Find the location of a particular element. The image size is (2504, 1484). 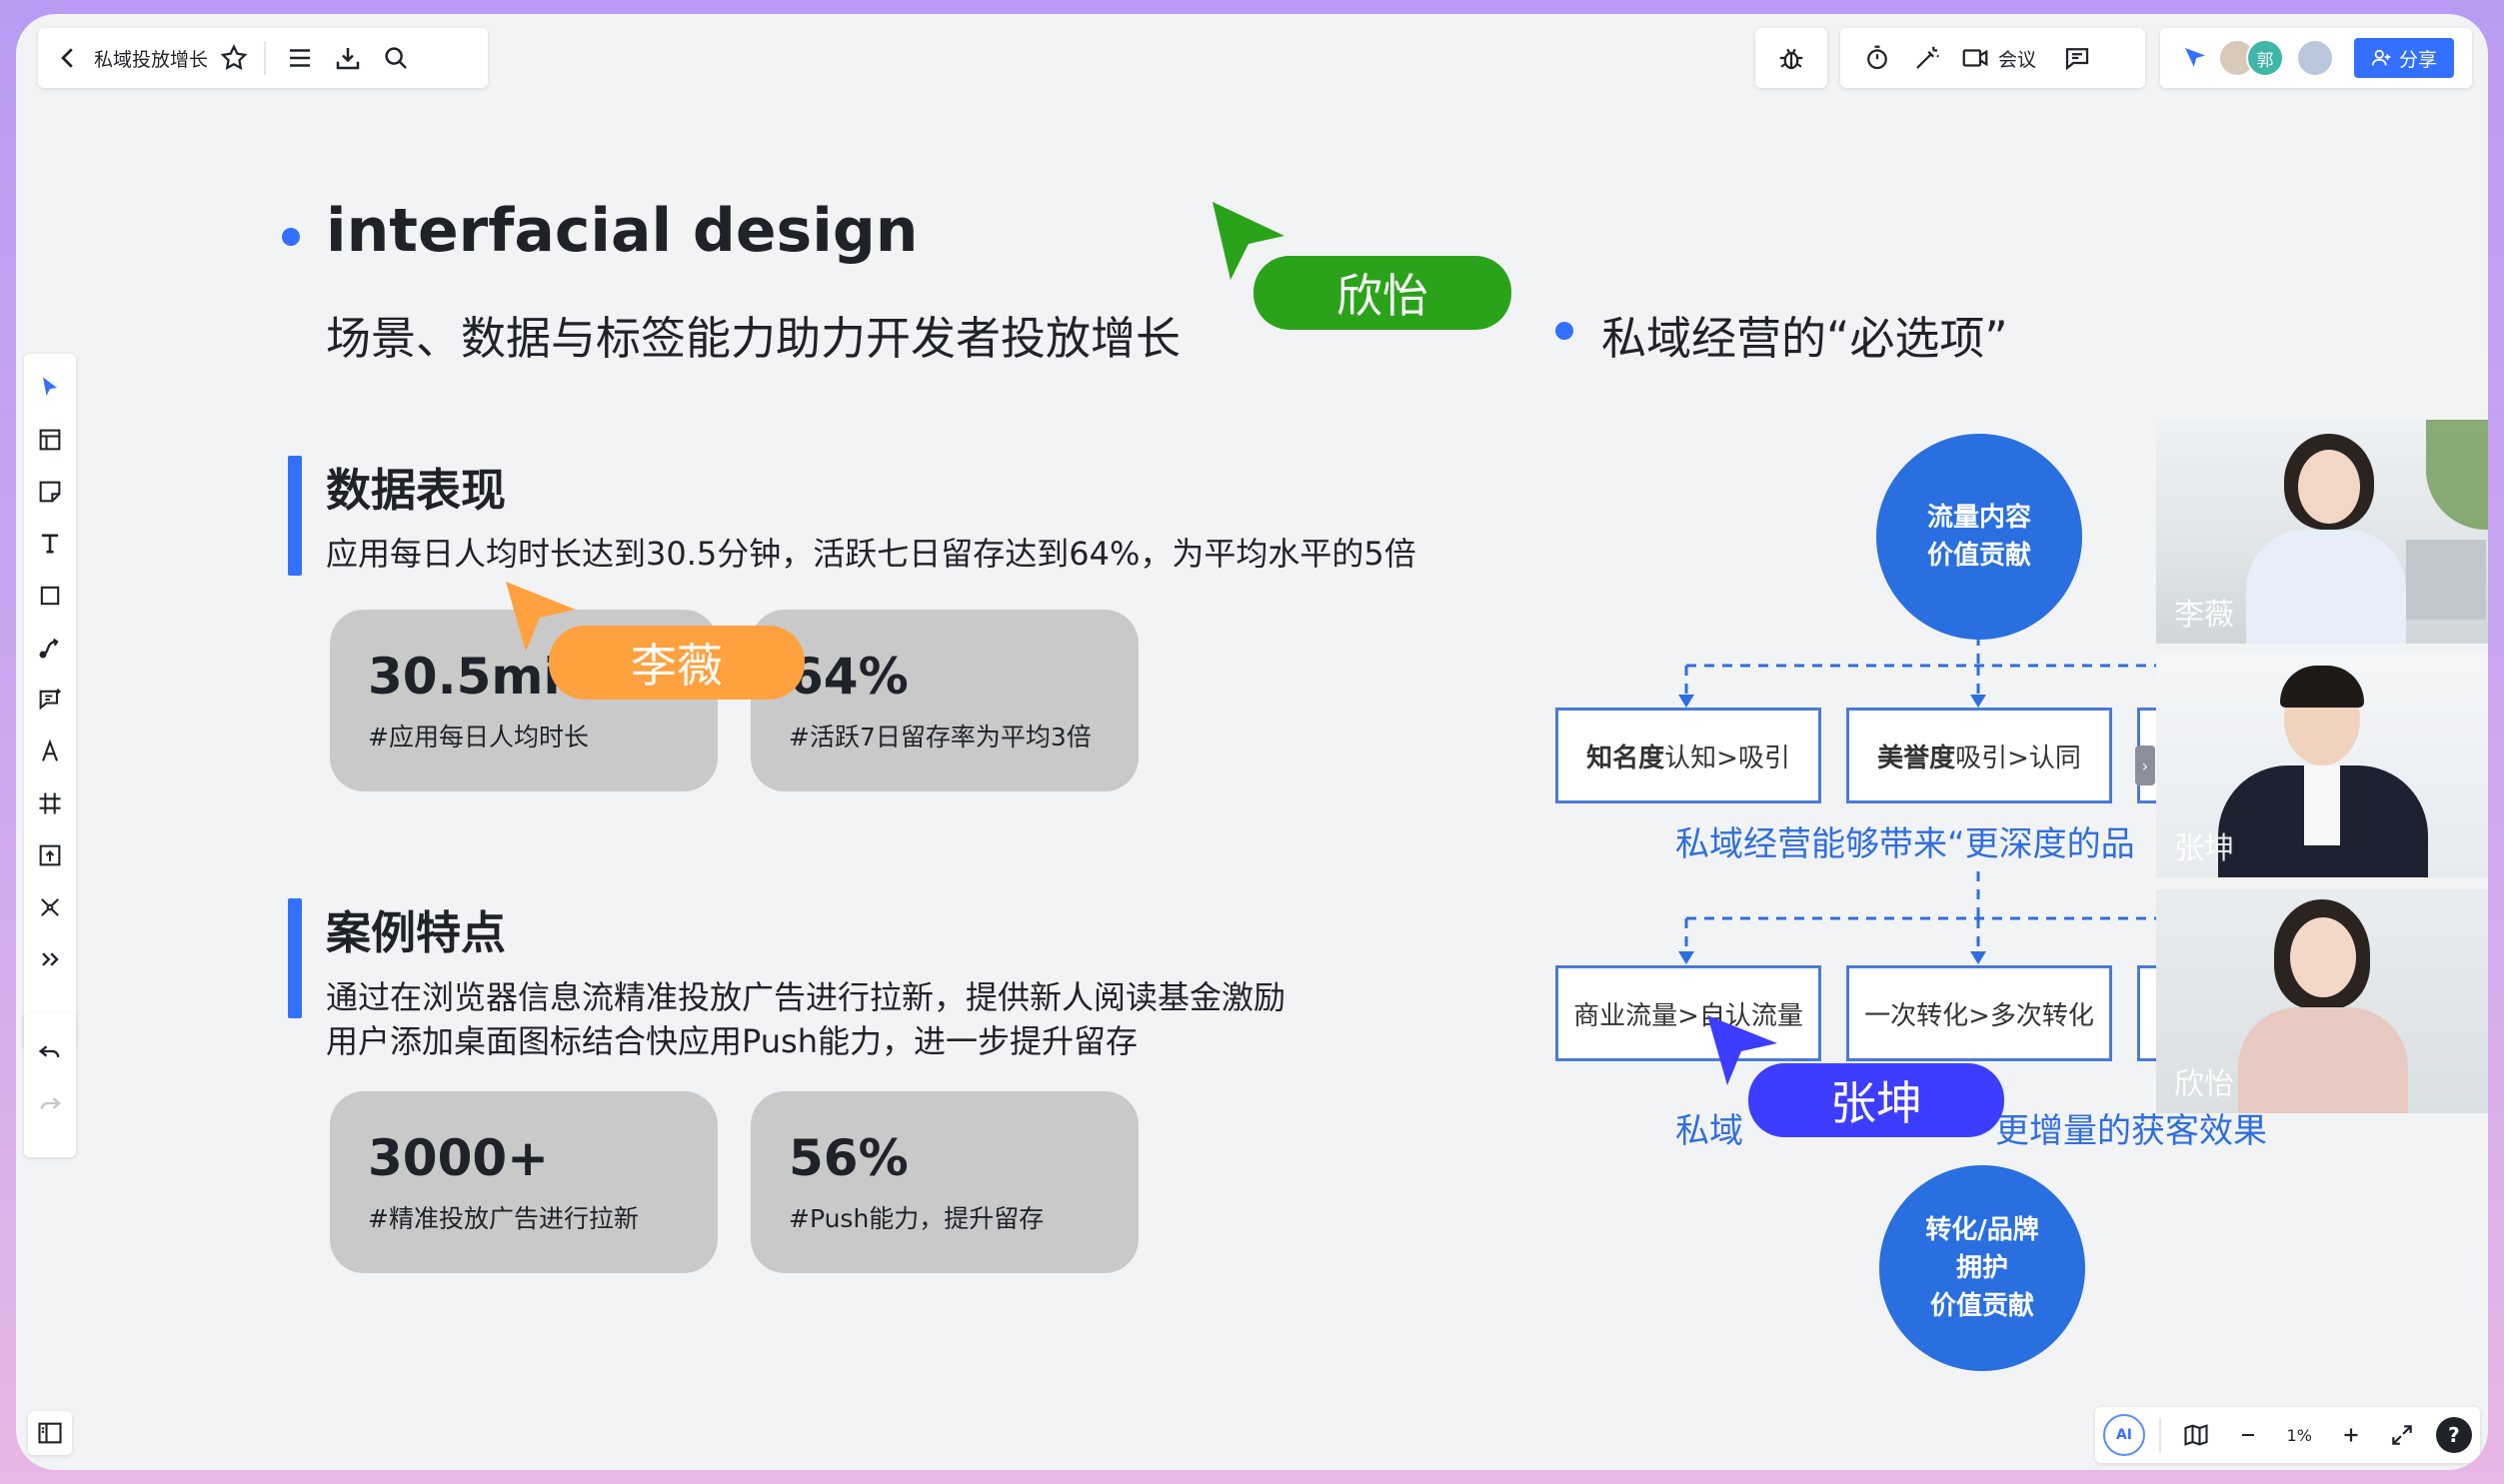

bottom-left-bar is located at coordinates (50, 1433).